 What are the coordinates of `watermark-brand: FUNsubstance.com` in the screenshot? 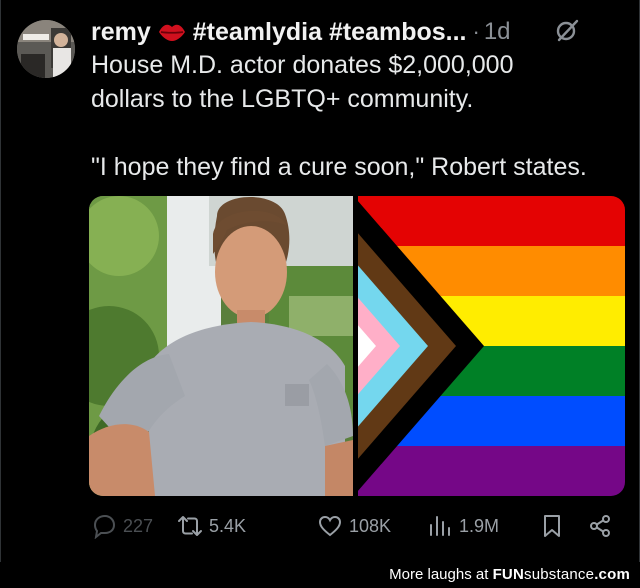 It's located at (561, 574).